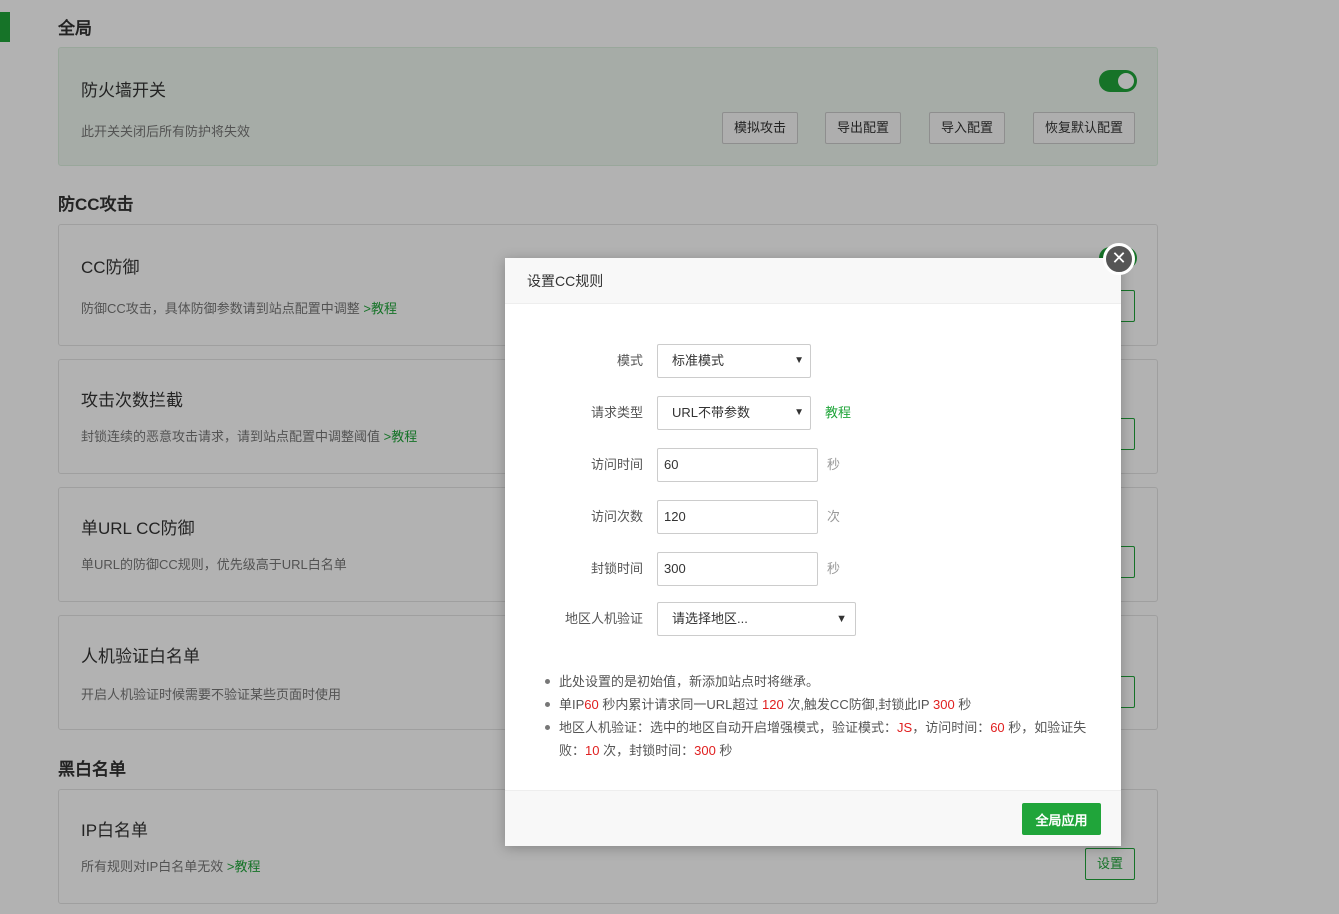  I want to click on visit-time-label: 访问时间, so click(616, 464).